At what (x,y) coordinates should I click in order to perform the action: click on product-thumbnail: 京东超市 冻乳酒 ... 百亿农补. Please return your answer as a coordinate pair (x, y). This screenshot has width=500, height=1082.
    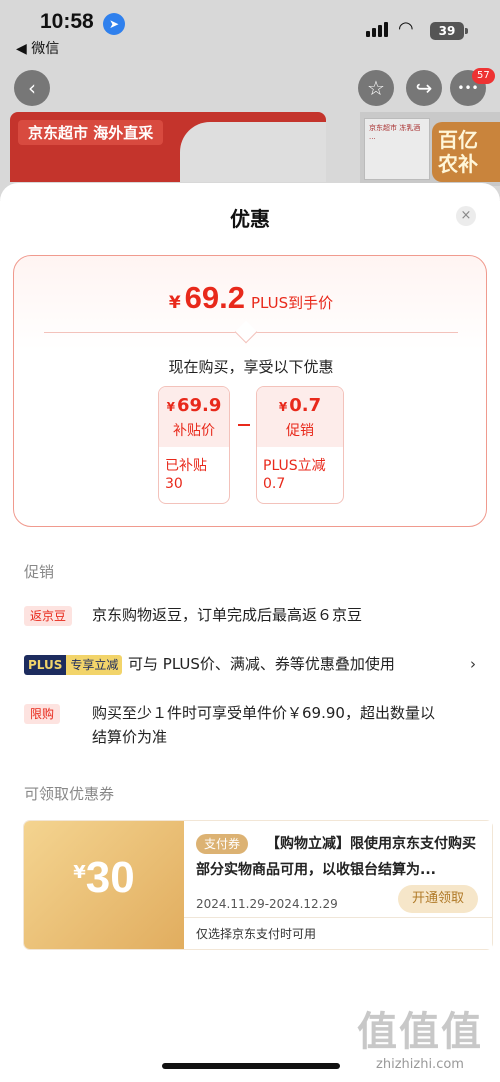
    Looking at the image, I should click on (430, 149).